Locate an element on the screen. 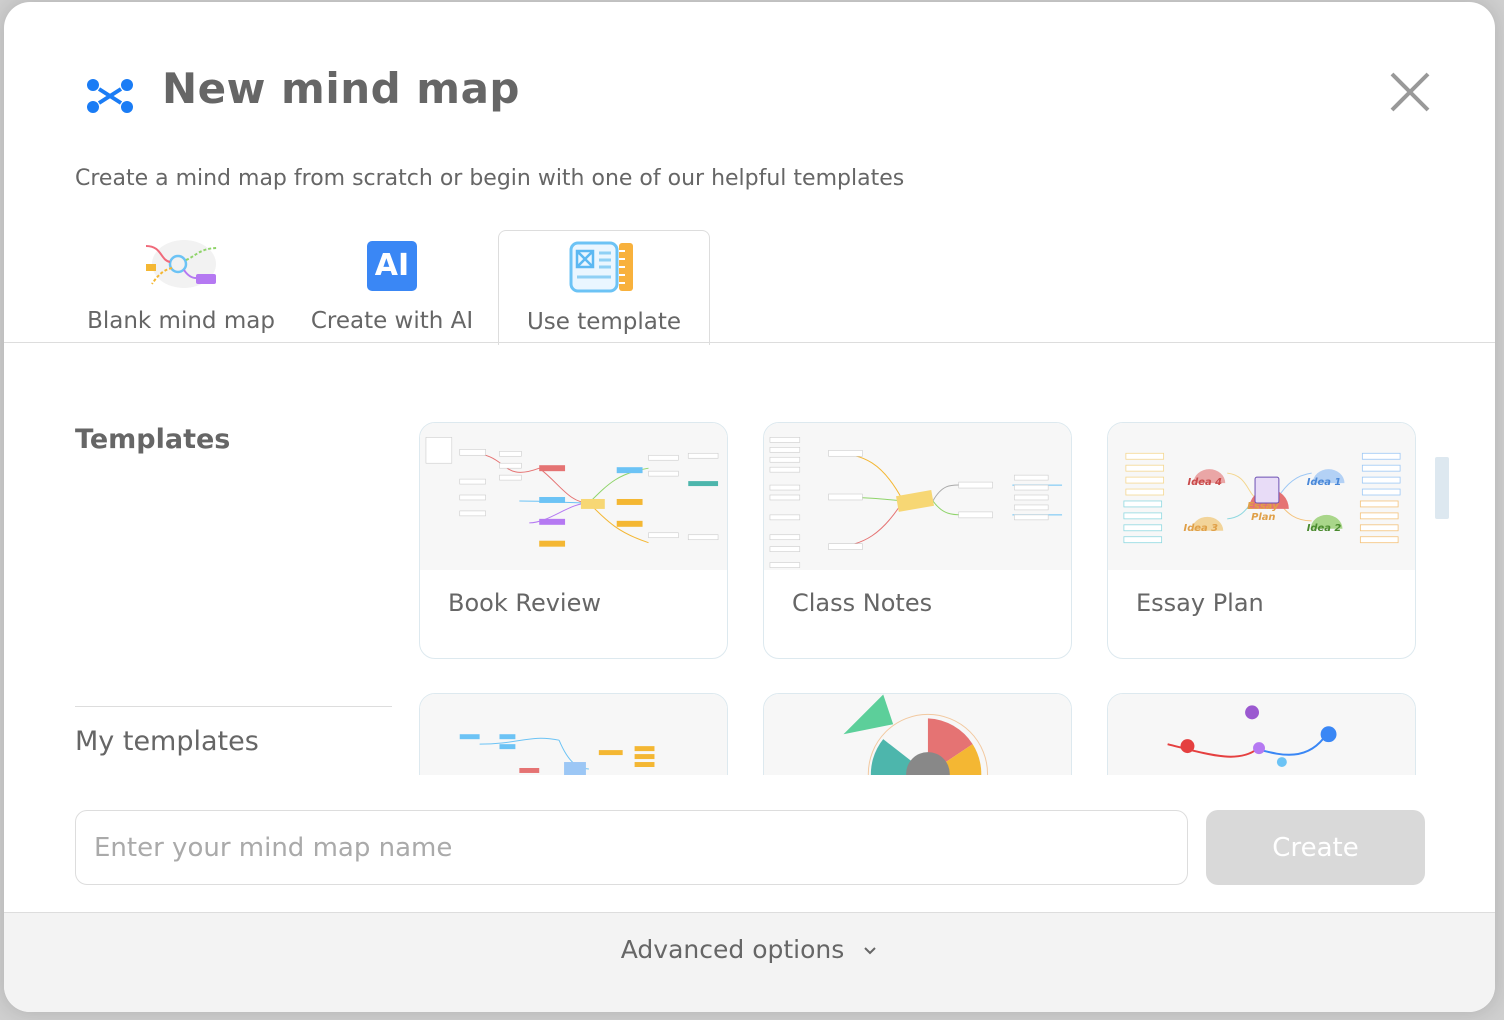 This screenshot has height=1020, width=1504. template-label: Book Review is located at coordinates (524, 603).